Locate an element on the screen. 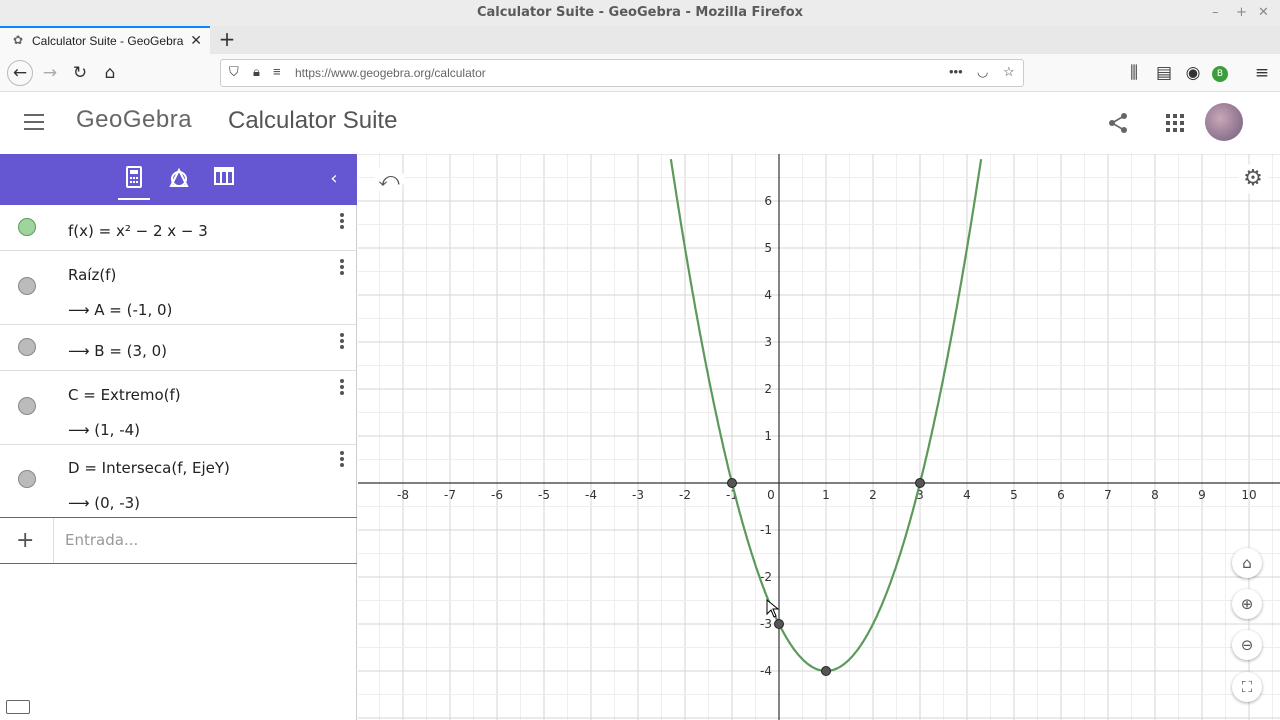  tools-icon is located at coordinates (179, 179).